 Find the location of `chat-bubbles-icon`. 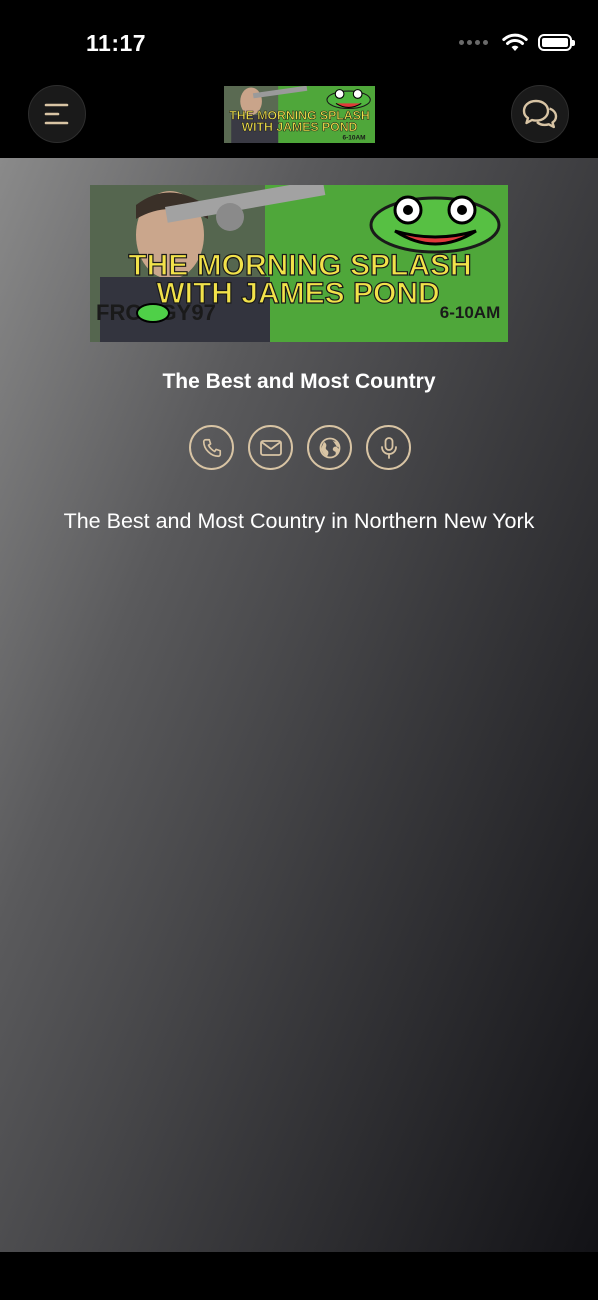

chat-bubbles-icon is located at coordinates (540, 114).